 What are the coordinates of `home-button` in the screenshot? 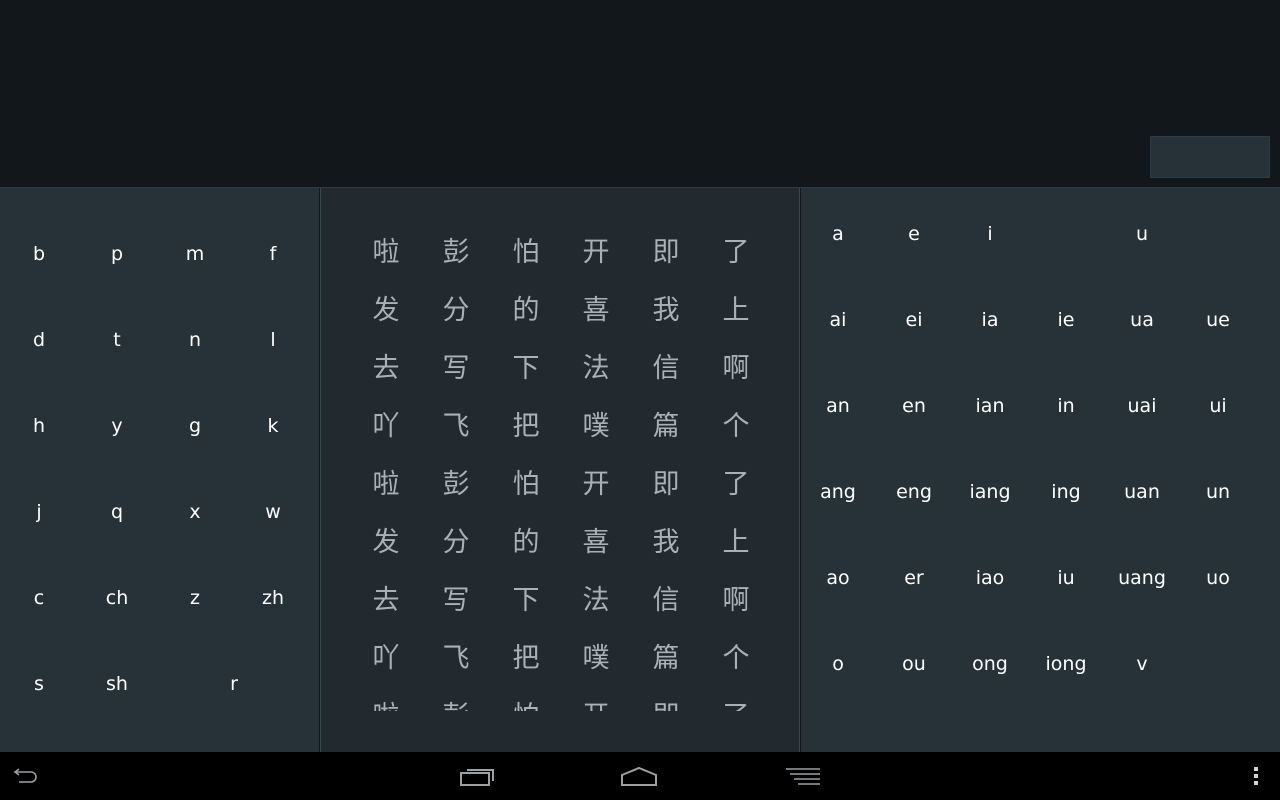 It's located at (639, 776).